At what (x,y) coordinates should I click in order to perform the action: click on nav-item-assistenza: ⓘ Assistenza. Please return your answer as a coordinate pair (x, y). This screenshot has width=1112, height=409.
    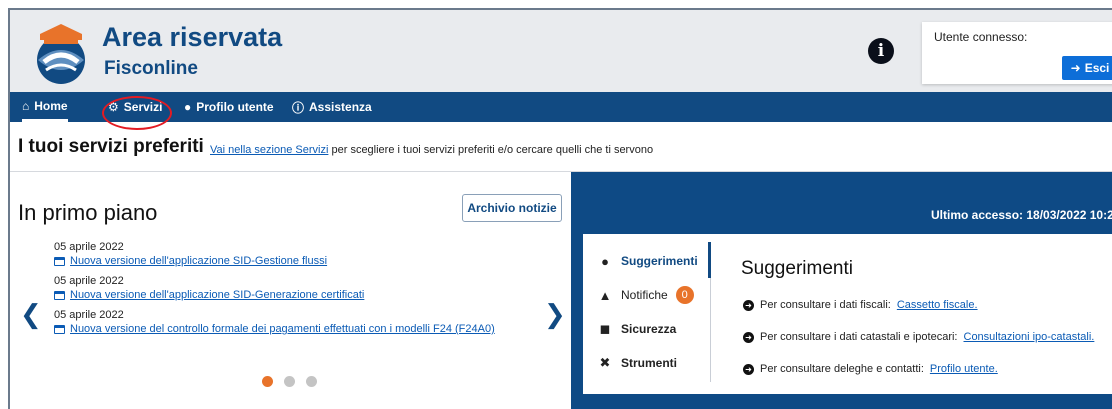
    Looking at the image, I should click on (332, 107).